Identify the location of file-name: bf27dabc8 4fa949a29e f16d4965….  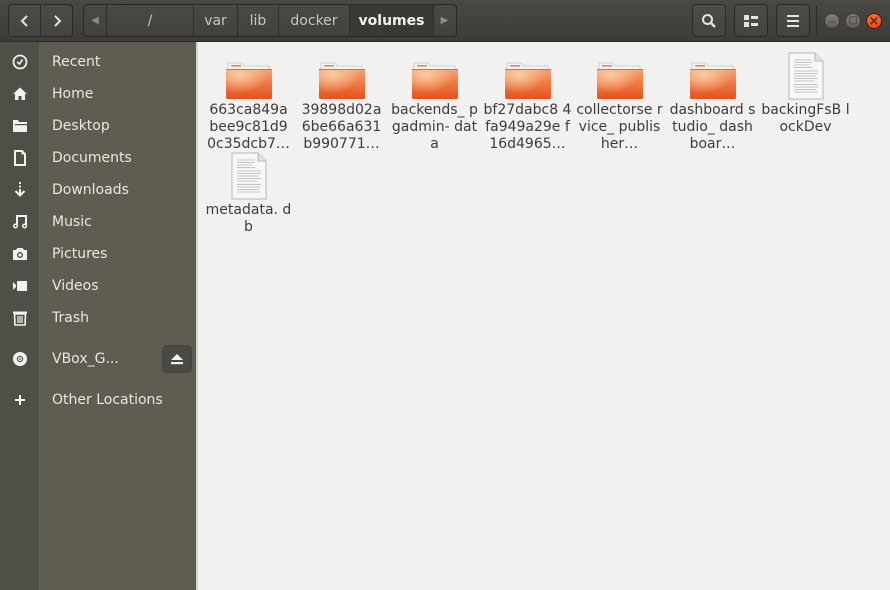
(527, 127).